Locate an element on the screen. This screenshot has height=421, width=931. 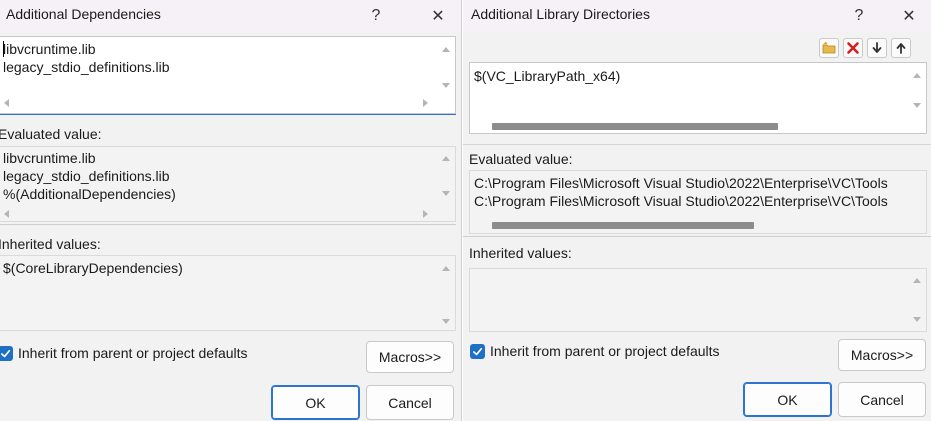
delete-button is located at coordinates (853, 48).